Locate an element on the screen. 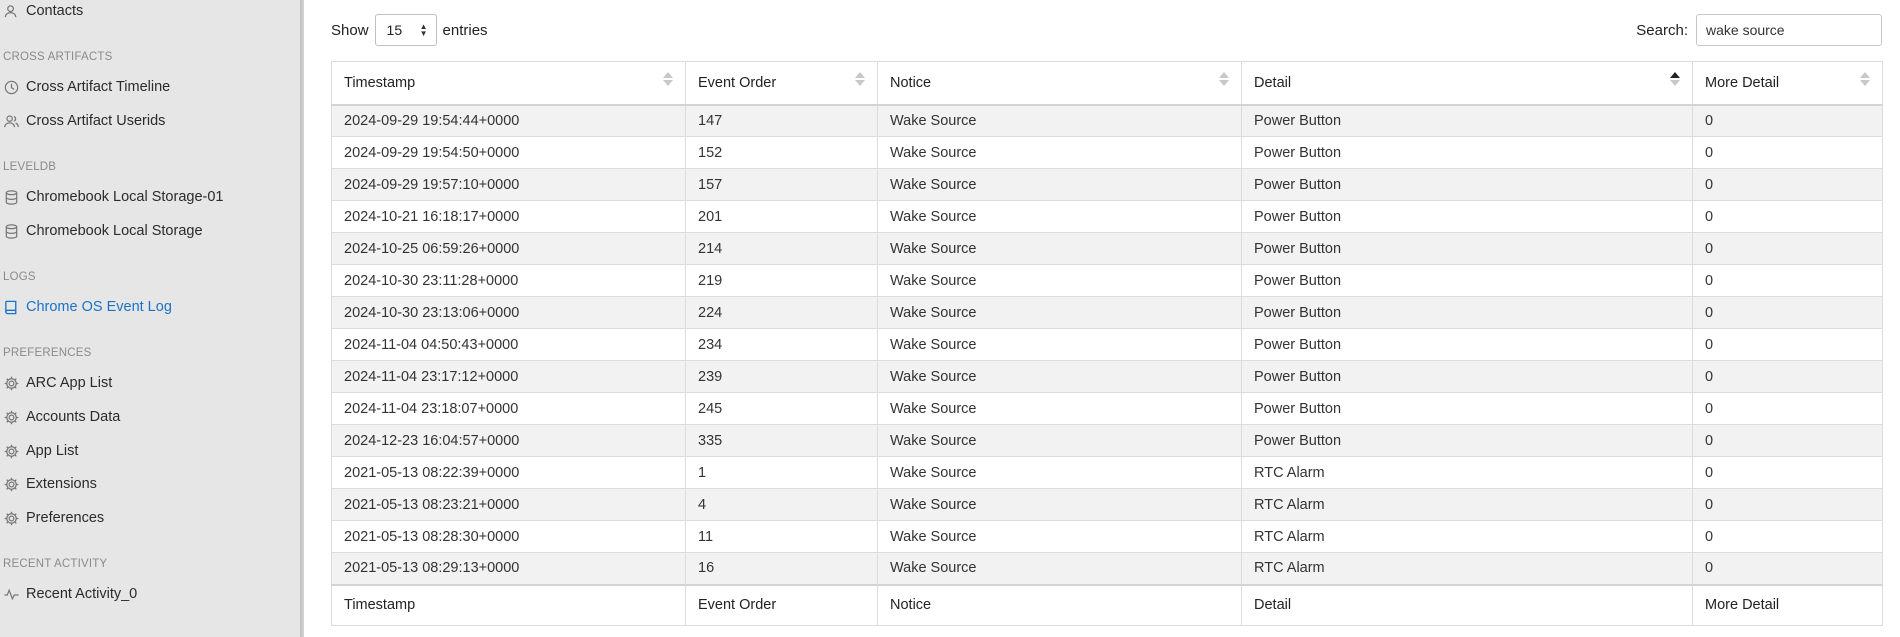 The height and width of the screenshot is (637, 1900). sidebar-item-cross-artifact-timeline: Cross Artifact Timeline is located at coordinates (86, 87).